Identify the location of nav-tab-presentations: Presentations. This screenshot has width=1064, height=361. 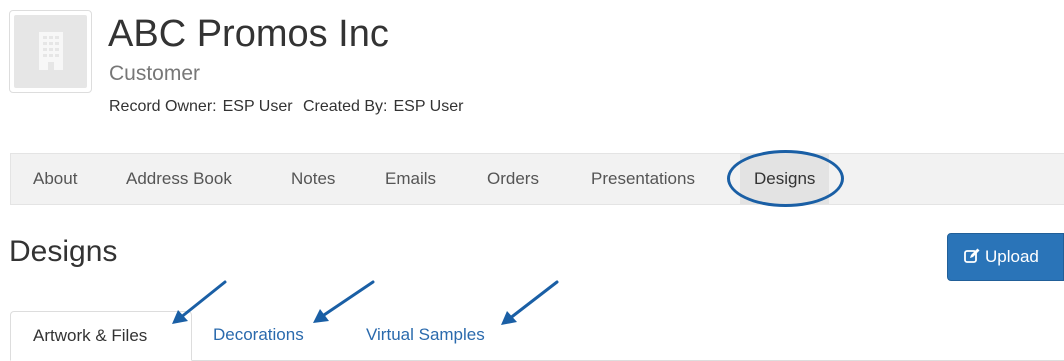
(643, 179).